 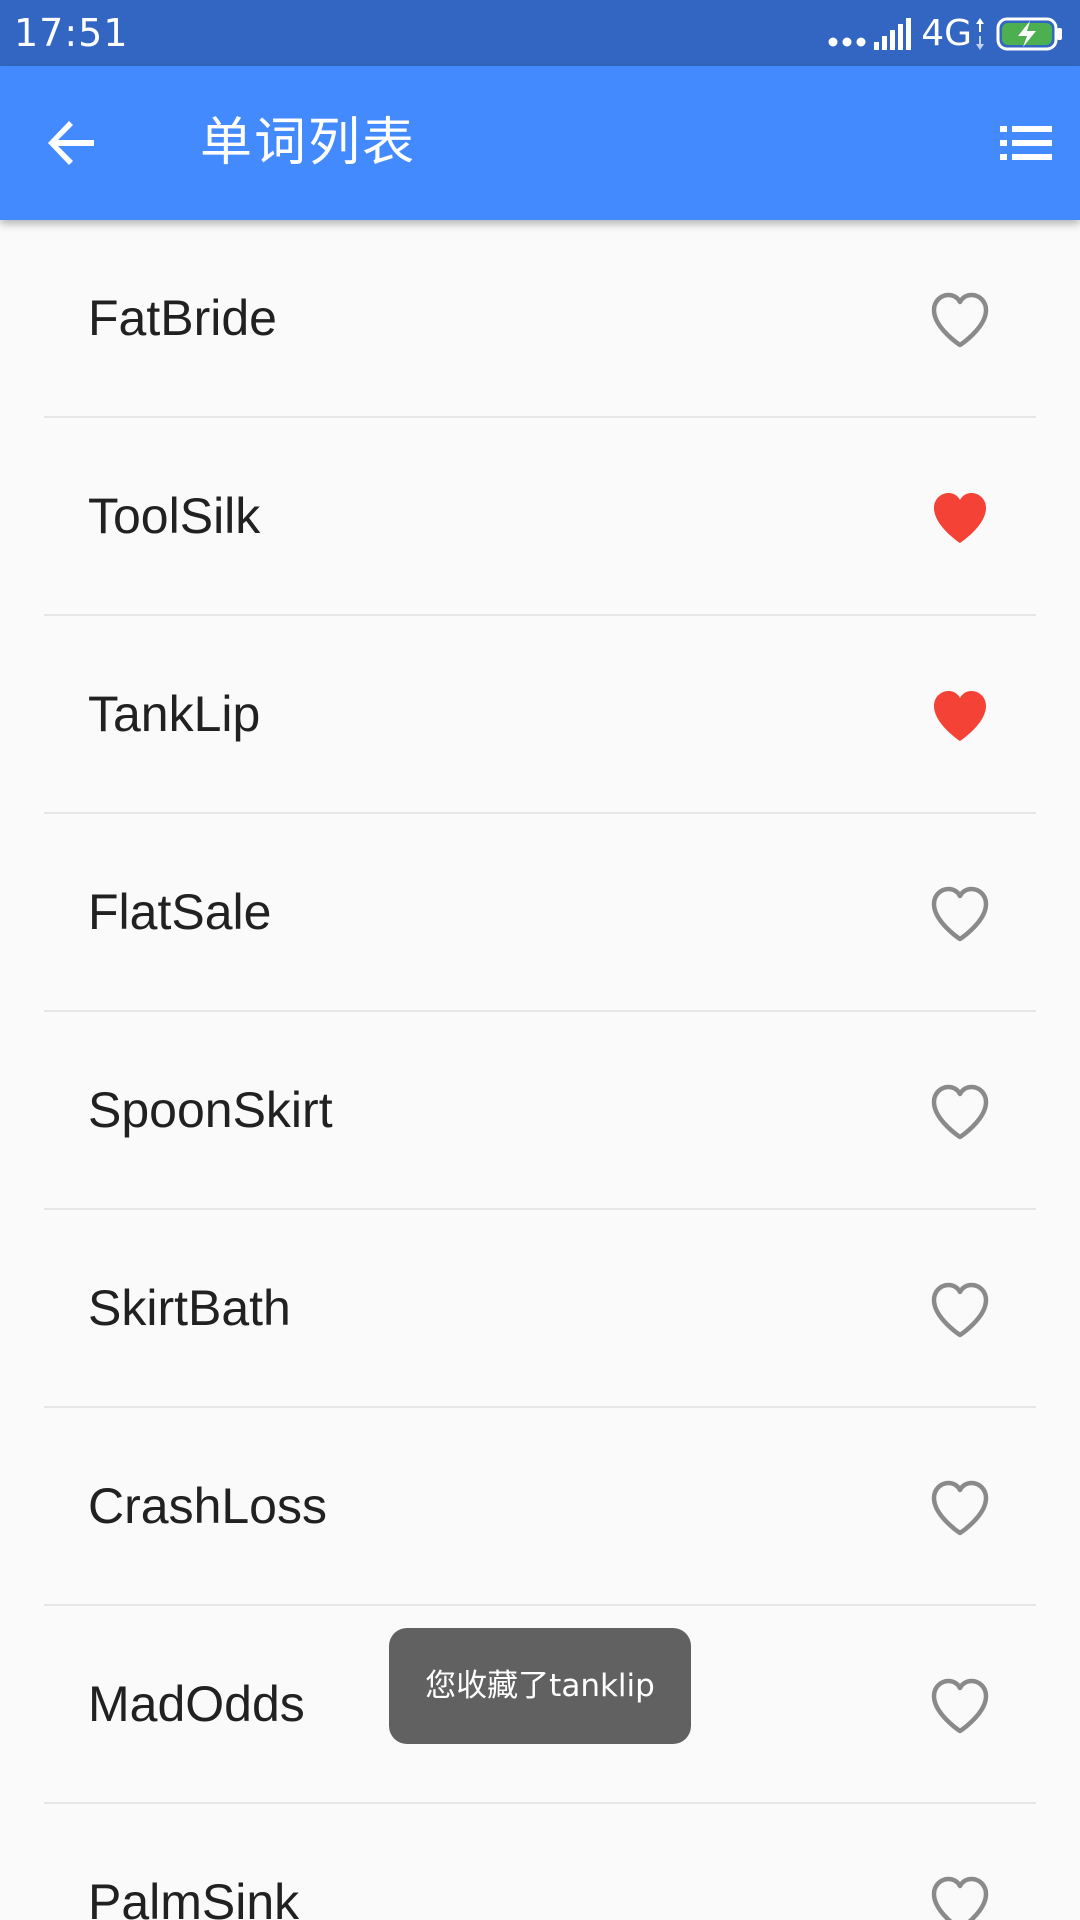 What do you see at coordinates (540, 1862) in the screenshot?
I see `list-item: PalmSink` at bounding box center [540, 1862].